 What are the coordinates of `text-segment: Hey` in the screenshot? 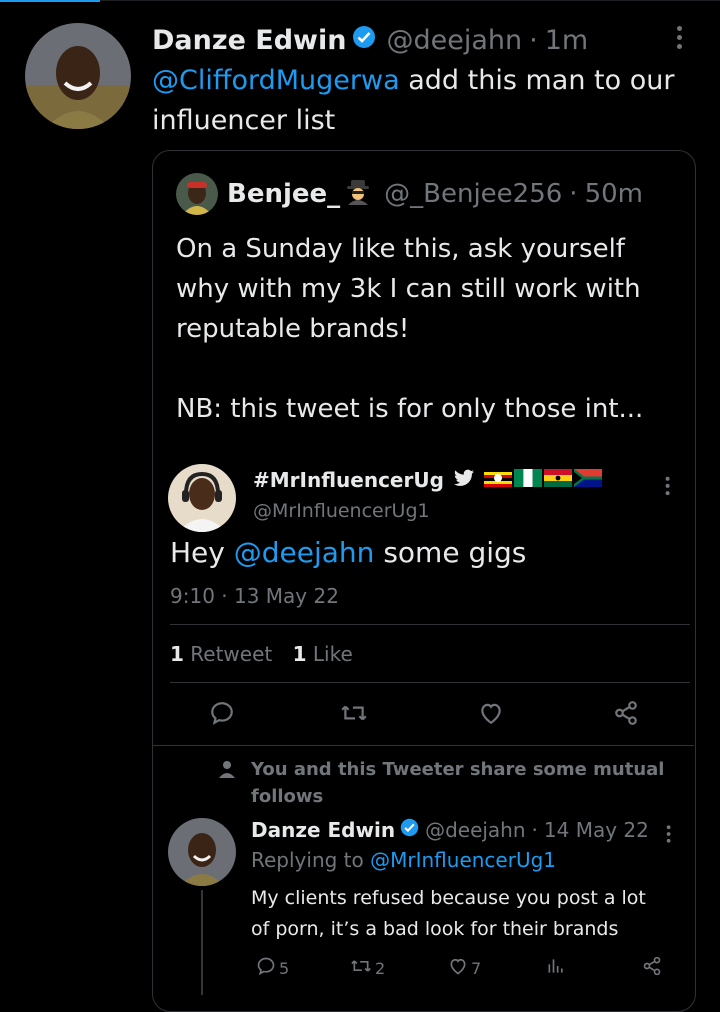 It's located at (202, 552).